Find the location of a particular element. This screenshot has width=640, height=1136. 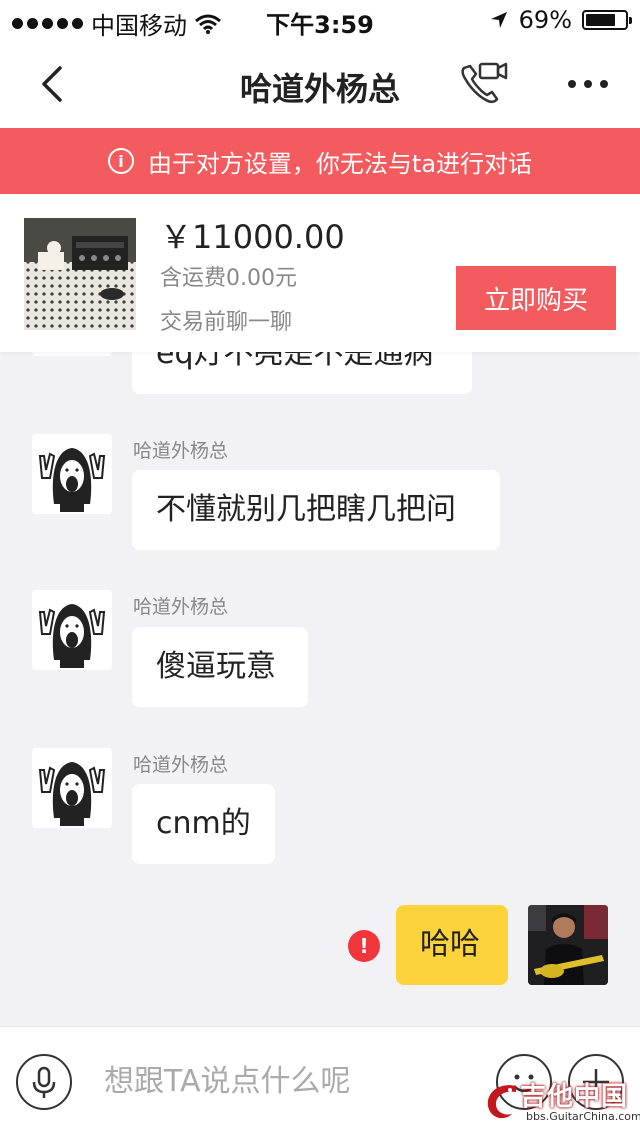

buy-now-button: 立即购买 is located at coordinates (536, 298).